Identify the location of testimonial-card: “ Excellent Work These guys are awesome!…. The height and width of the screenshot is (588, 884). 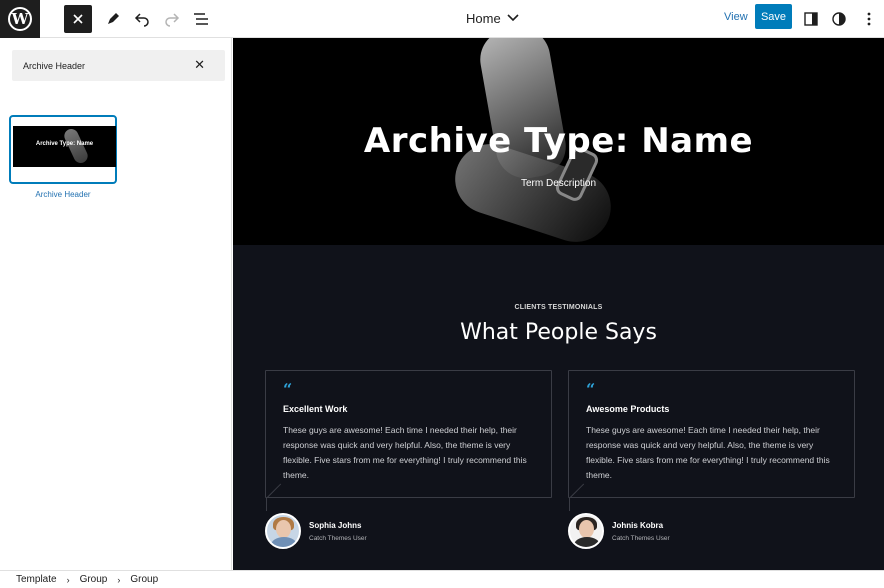
(408, 440).